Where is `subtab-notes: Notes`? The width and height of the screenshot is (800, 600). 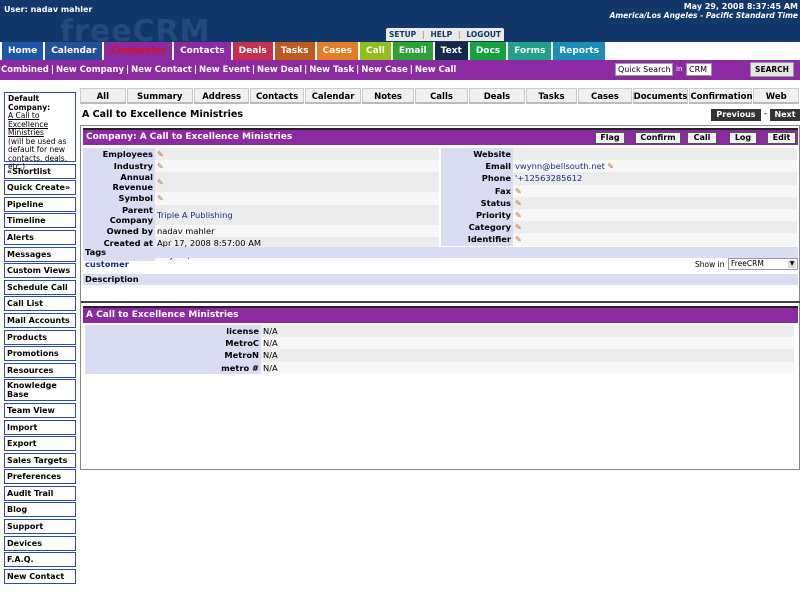 subtab-notes: Notes is located at coordinates (388, 96).